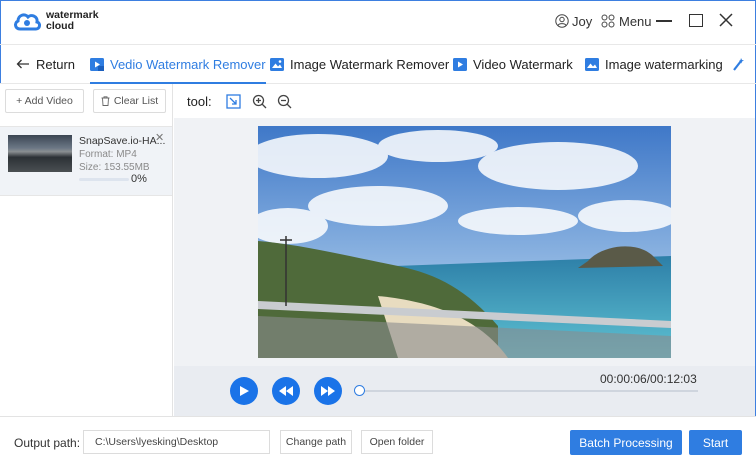  I want to click on tab-image-watermarking: Image watermarking, so click(654, 64).